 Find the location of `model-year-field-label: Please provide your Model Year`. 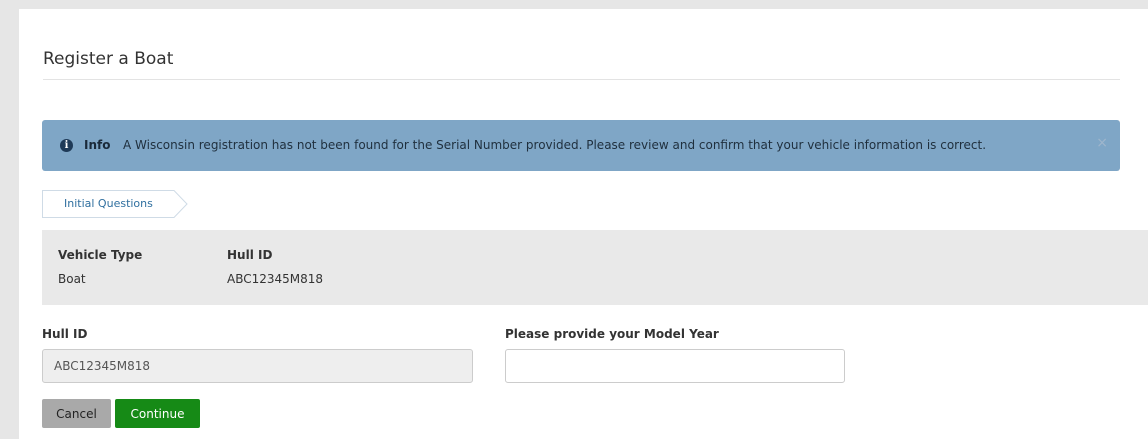

model-year-field-label: Please provide your Model Year is located at coordinates (612, 334).